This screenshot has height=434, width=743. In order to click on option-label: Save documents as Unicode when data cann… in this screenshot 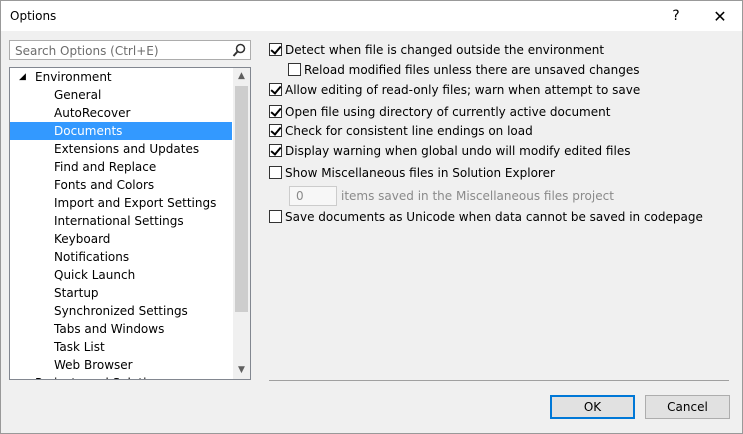, I will do `click(494, 217)`.